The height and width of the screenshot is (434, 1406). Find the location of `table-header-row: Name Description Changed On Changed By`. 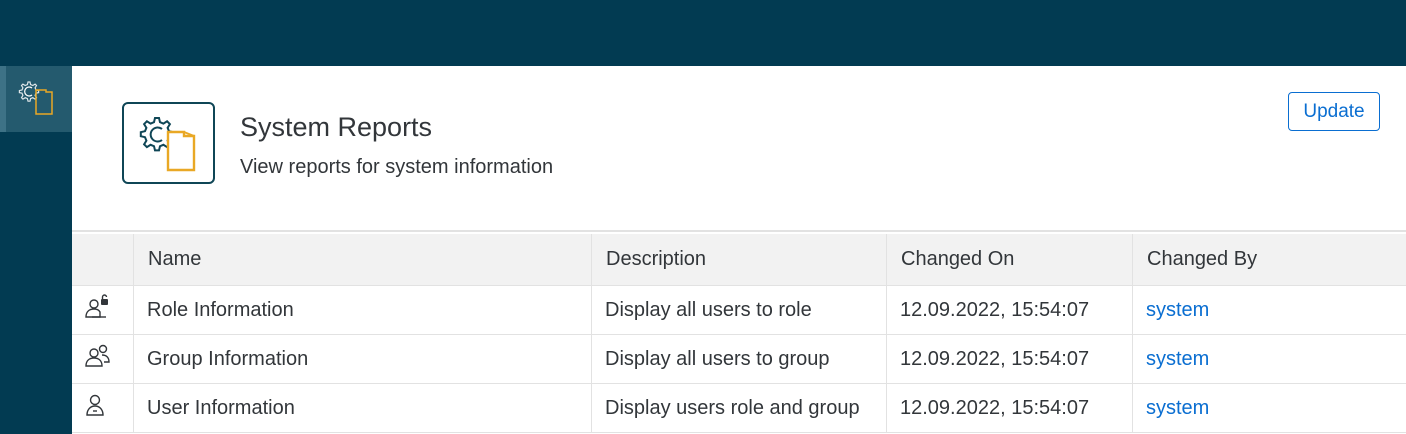

table-header-row: Name Description Changed On Changed By is located at coordinates (739, 260).